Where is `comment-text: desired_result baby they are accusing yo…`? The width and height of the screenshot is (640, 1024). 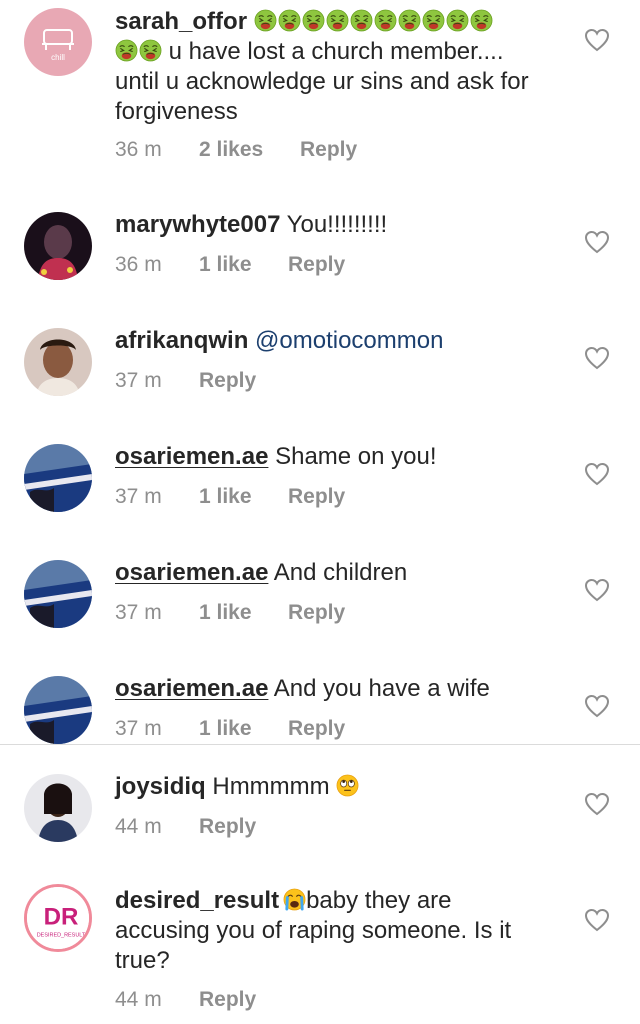 comment-text: desired_result baby they are accusing yo… is located at coordinates (342, 931).